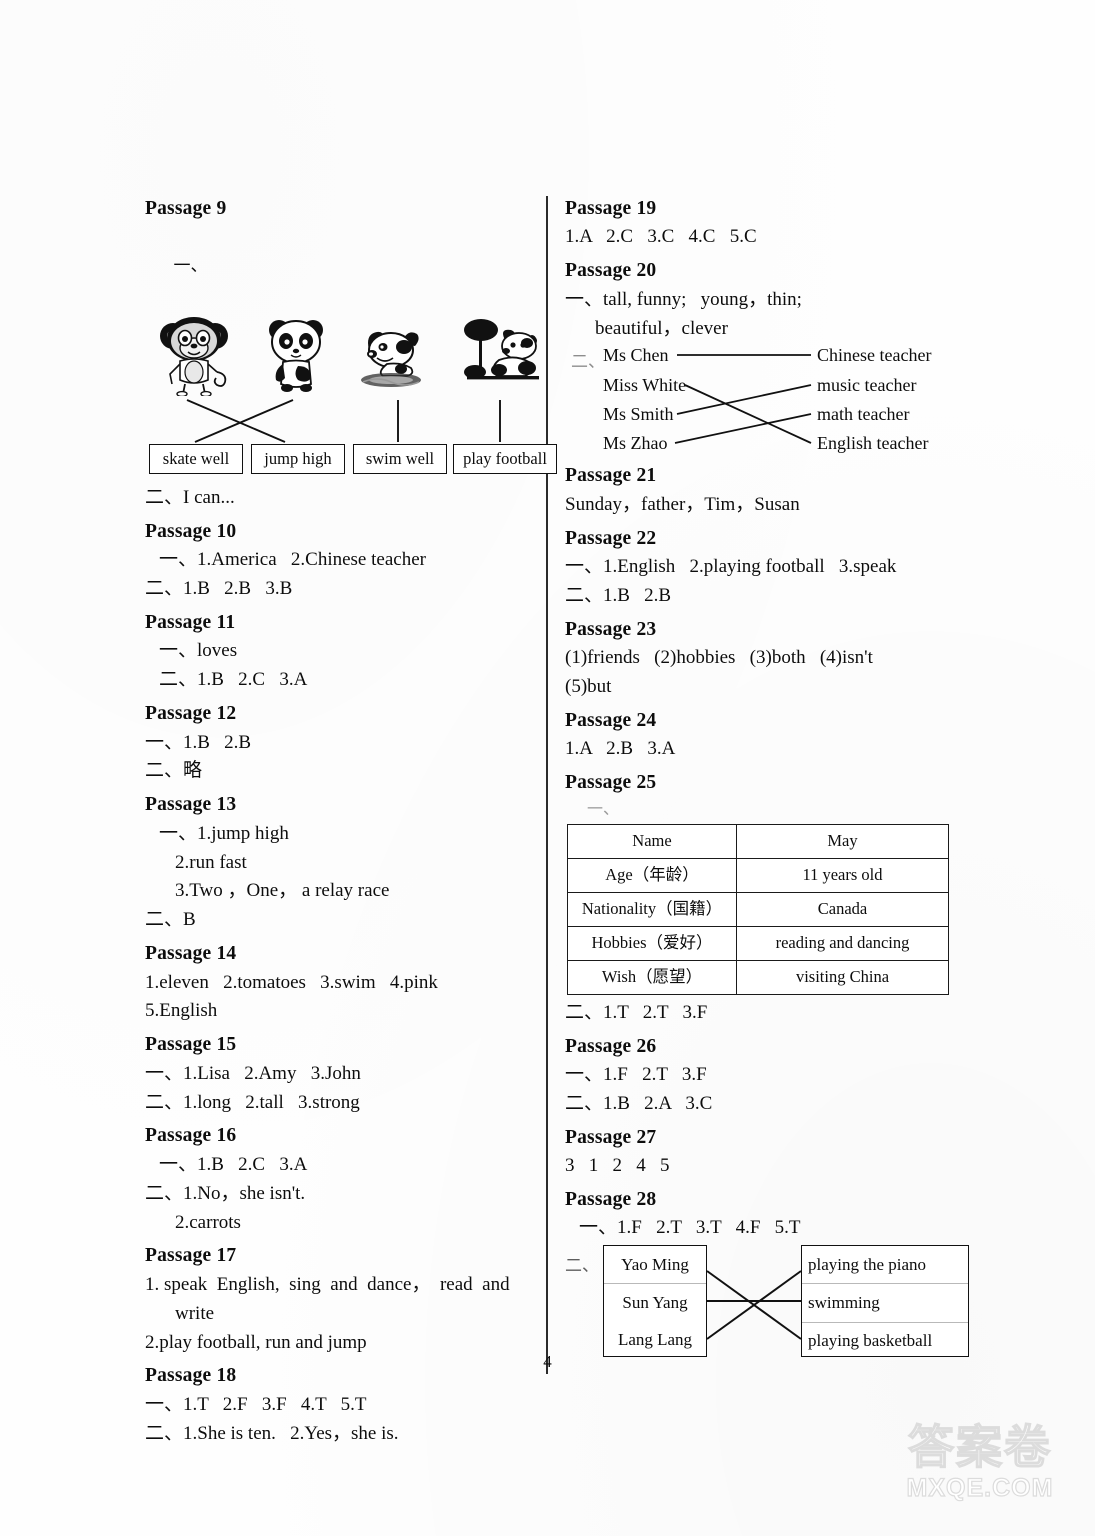 The image size is (1095, 1536). What do you see at coordinates (505, 459) in the screenshot?
I see `option-box-play-football: play football` at bounding box center [505, 459].